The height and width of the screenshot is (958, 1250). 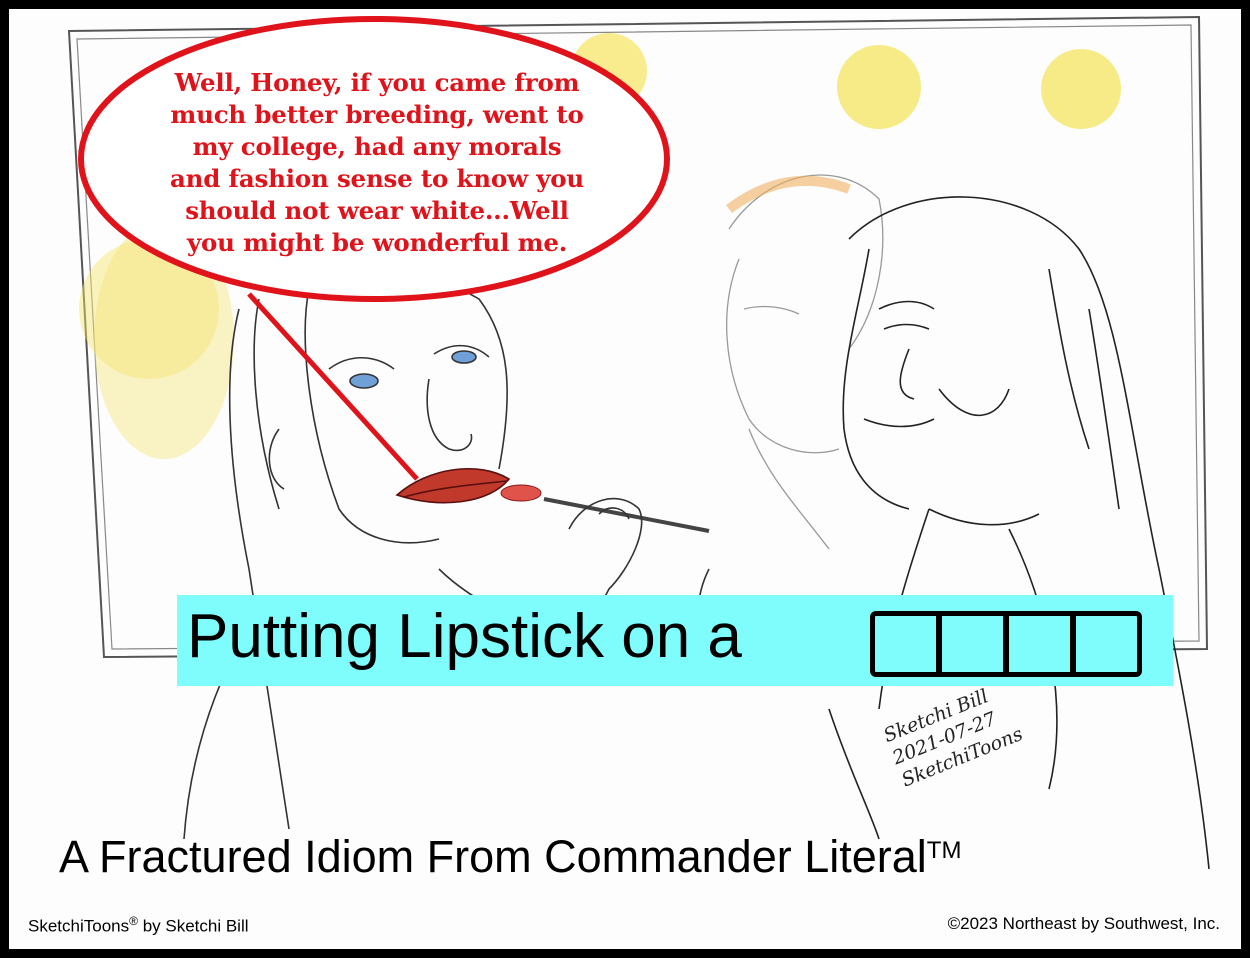 I want to click on speech-line: much better breeding, went to, so click(x=377, y=114).